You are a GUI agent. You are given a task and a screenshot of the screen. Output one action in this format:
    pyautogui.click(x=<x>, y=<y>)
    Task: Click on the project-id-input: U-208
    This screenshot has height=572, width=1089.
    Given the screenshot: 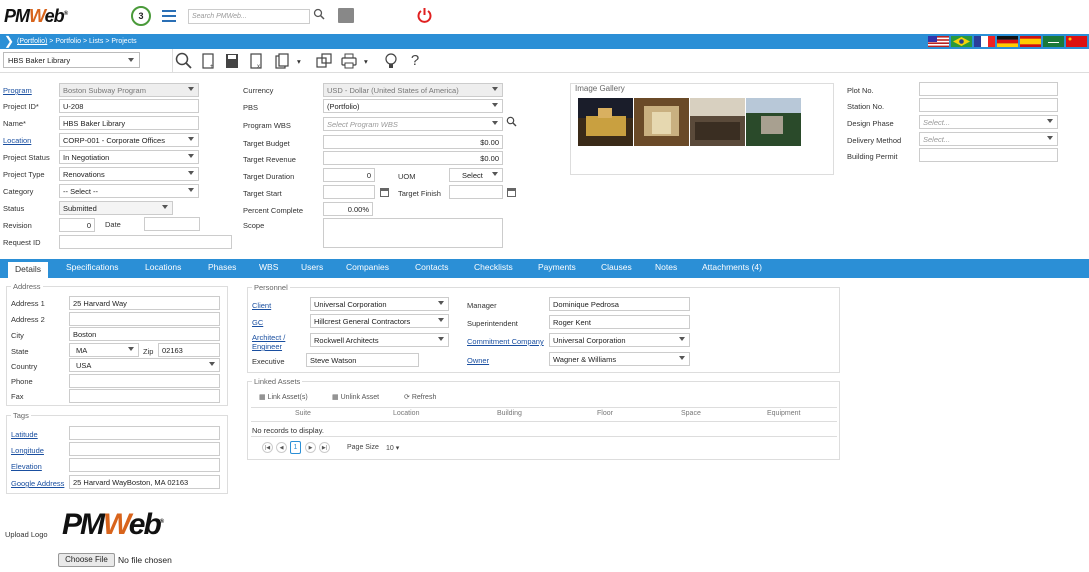 What is the action you would take?
    pyautogui.click(x=129, y=106)
    